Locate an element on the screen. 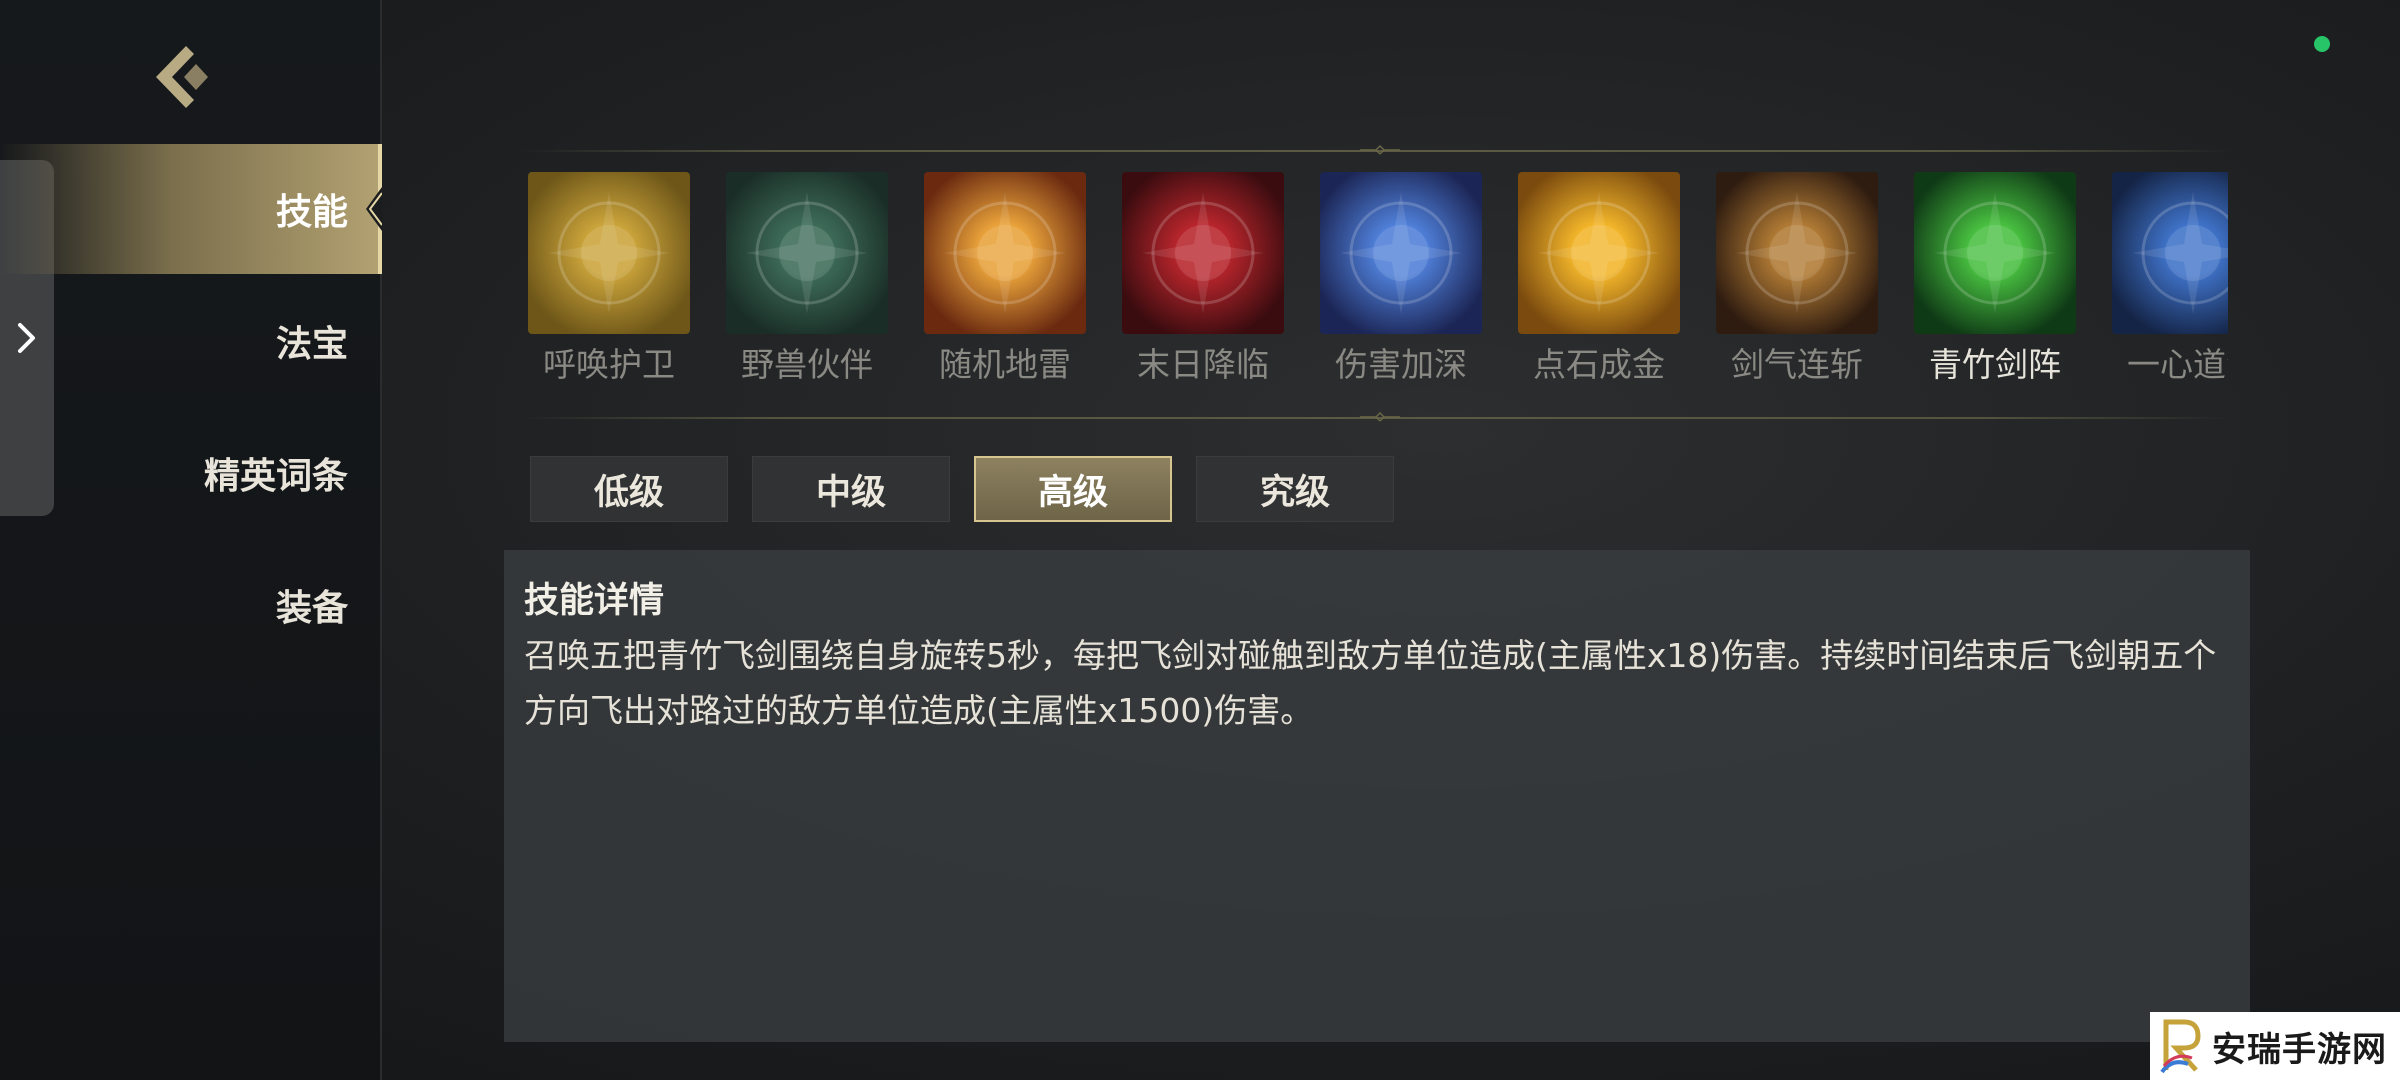 This screenshot has width=2400, height=1080. tier-ultimate-button: 究级 is located at coordinates (1295, 489).